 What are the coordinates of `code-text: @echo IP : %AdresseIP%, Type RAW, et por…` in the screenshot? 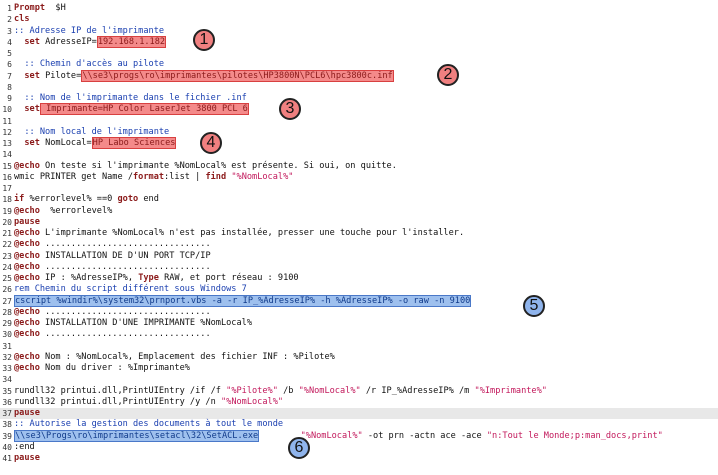 It's located at (156, 278).